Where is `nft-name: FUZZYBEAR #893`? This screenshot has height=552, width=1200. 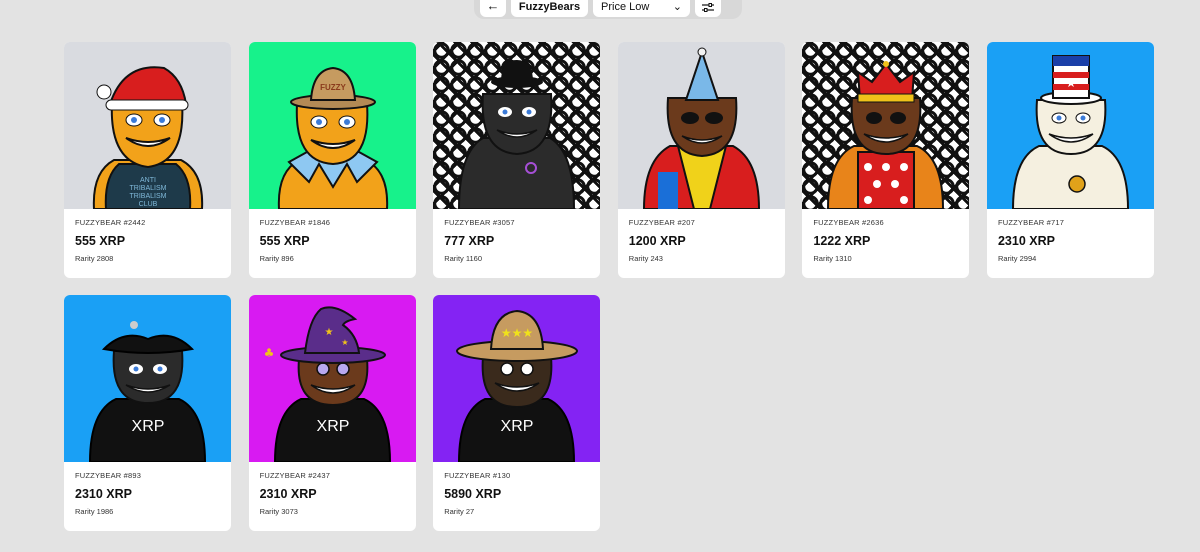
nft-name: FUZZYBEAR #893 is located at coordinates (108, 475).